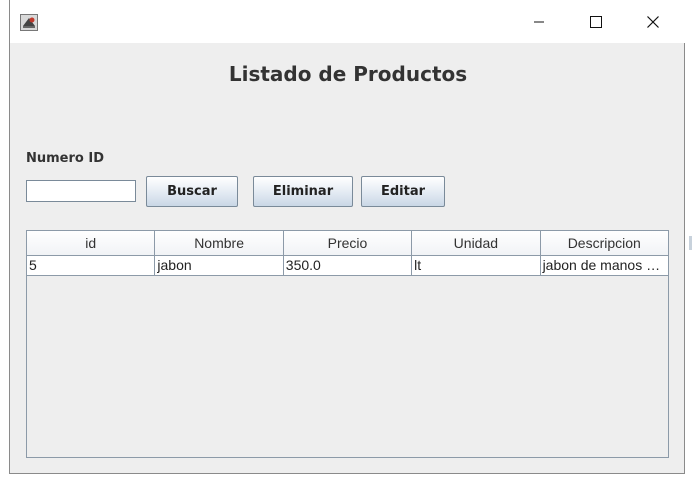  I want to click on id-label: Numero ID, so click(65, 158).